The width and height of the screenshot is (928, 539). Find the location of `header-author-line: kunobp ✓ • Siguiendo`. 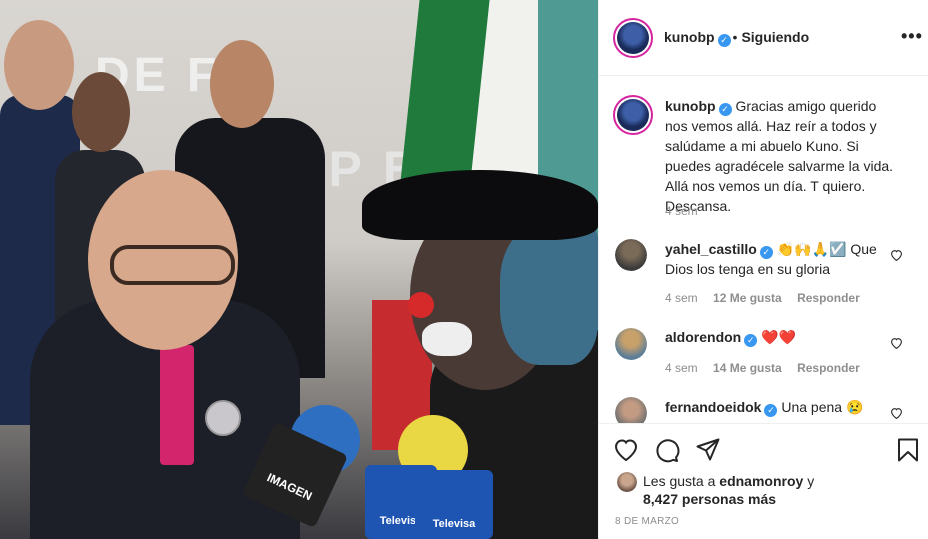

header-author-line: kunobp ✓ • Siguiendo is located at coordinates (736, 38).